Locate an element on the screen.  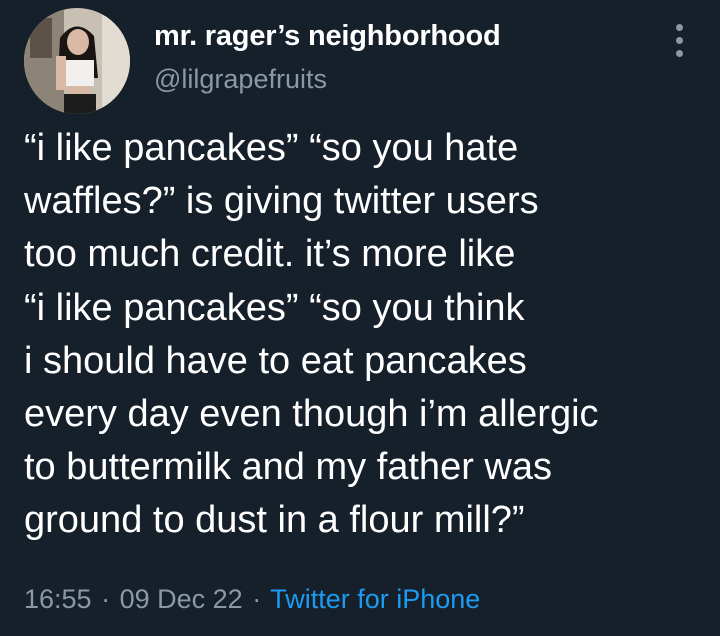
tweet-text-line: “i like pancakes” “so you hate is located at coordinates (271, 148).